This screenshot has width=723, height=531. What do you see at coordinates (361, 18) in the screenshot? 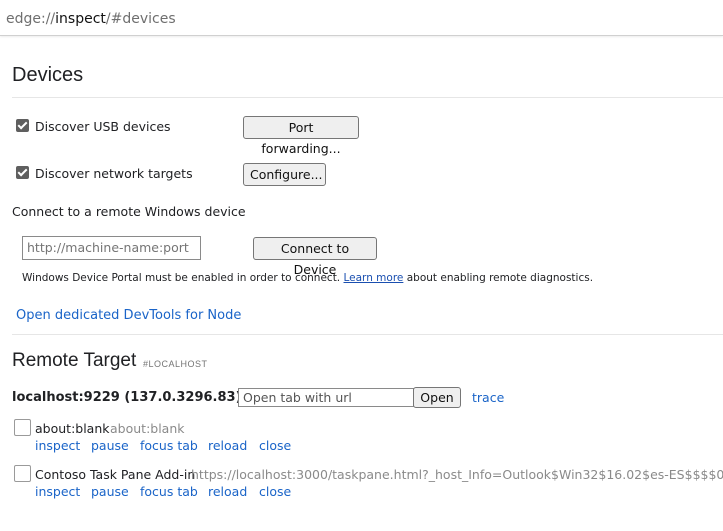
I see `address-bar: edge://inspect/#devices` at bounding box center [361, 18].